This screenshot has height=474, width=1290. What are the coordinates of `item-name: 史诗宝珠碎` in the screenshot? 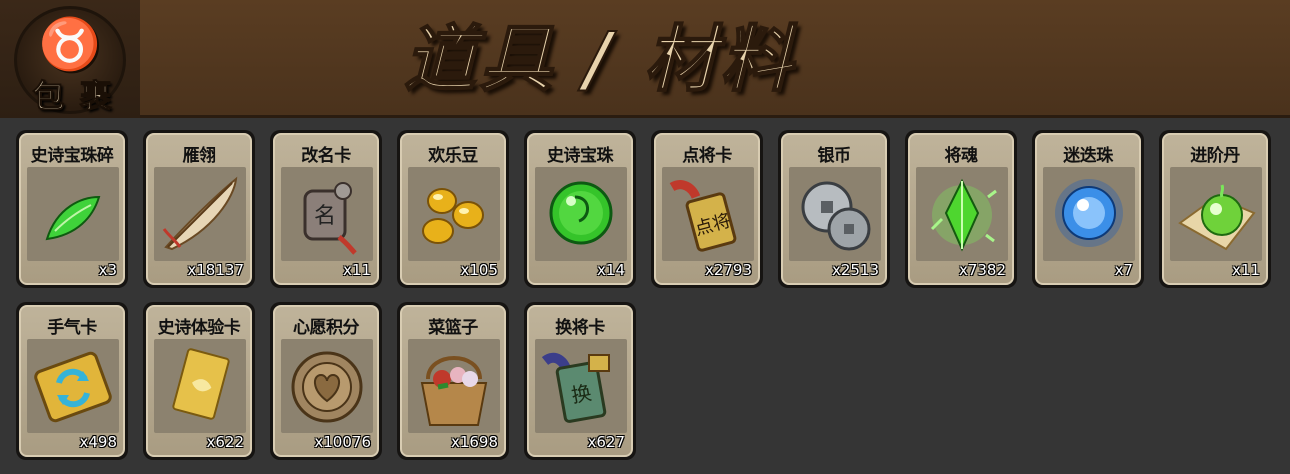 It's located at (72, 156).